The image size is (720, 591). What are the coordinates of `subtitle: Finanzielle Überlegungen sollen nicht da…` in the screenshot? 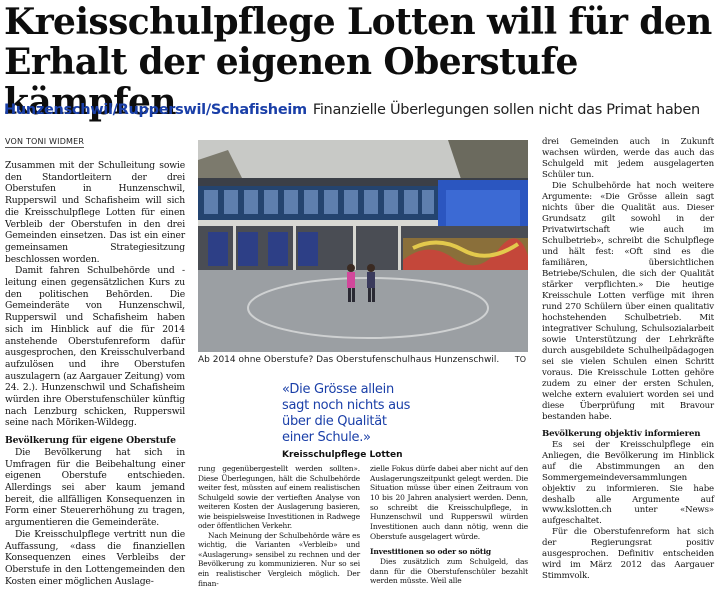 It's located at (506, 110).